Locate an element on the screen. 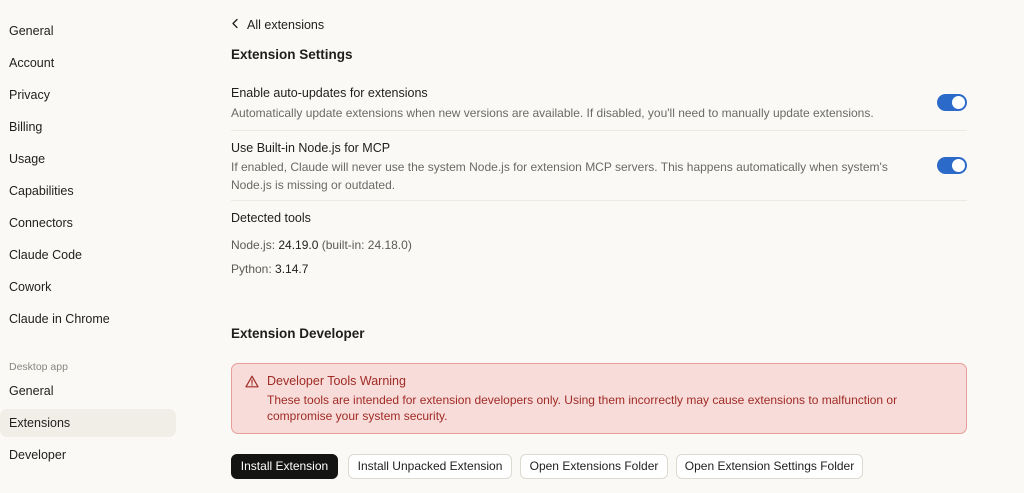  open-extensions-folder-button: Open Extensions Folder is located at coordinates (594, 466).